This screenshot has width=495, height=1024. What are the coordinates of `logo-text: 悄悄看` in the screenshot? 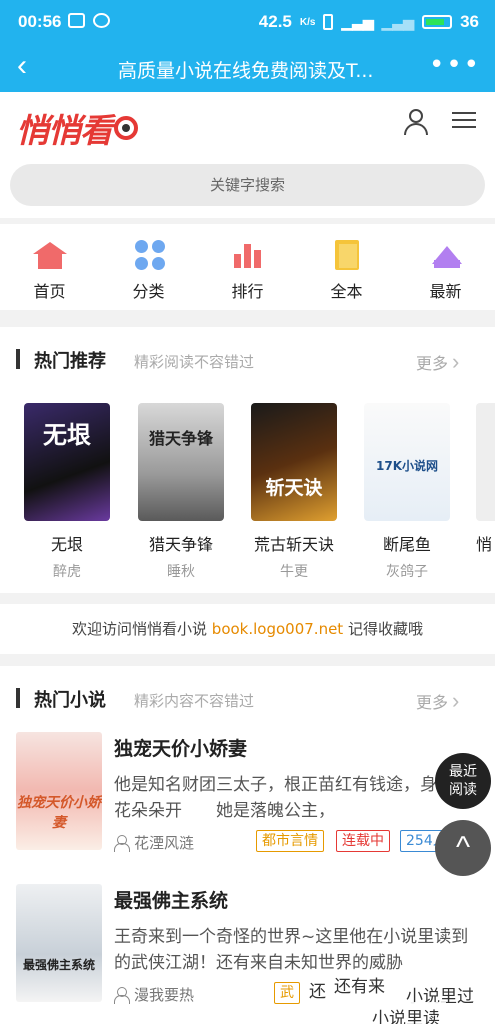 It's located at (64, 130).